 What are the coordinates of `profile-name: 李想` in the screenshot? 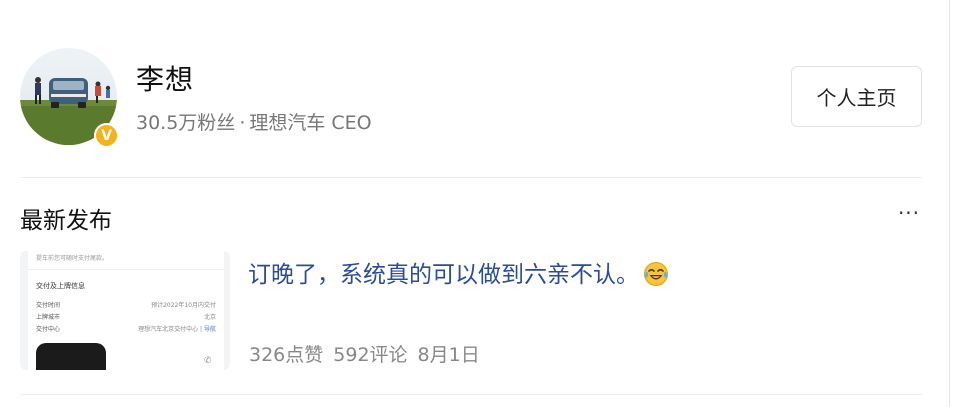 It's located at (165, 78).